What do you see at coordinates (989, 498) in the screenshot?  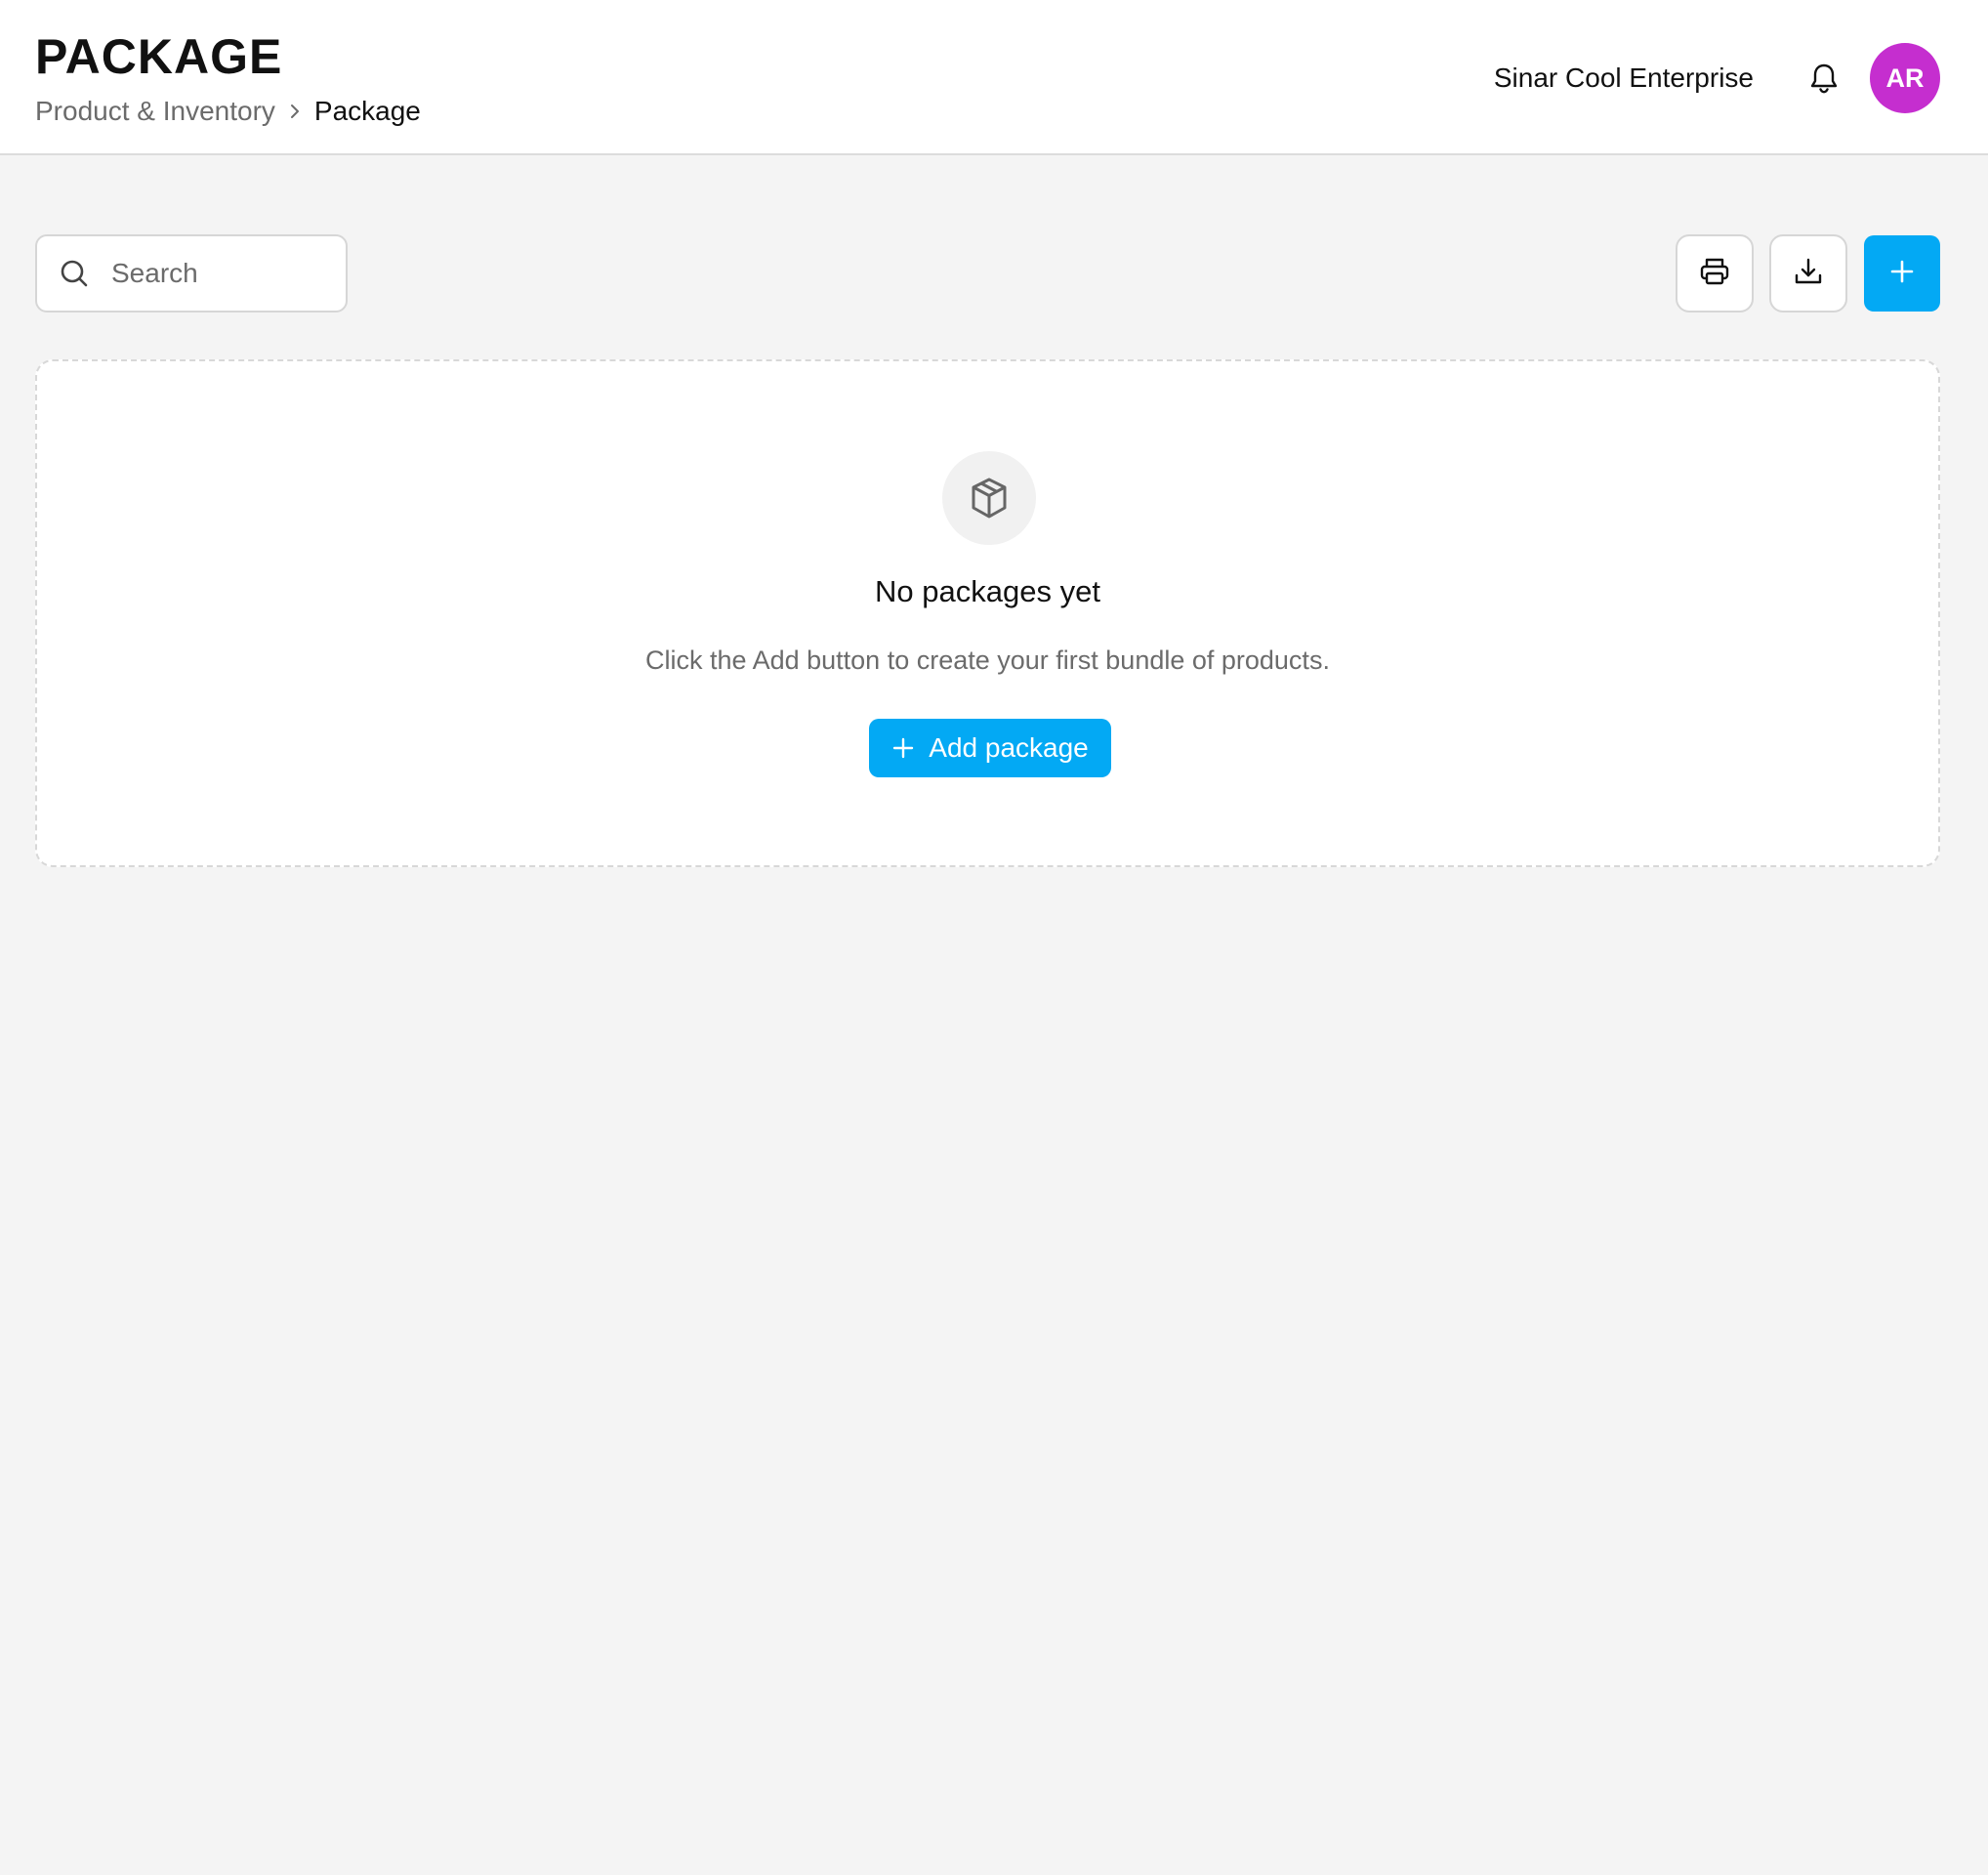 I see `package-icon` at bounding box center [989, 498].